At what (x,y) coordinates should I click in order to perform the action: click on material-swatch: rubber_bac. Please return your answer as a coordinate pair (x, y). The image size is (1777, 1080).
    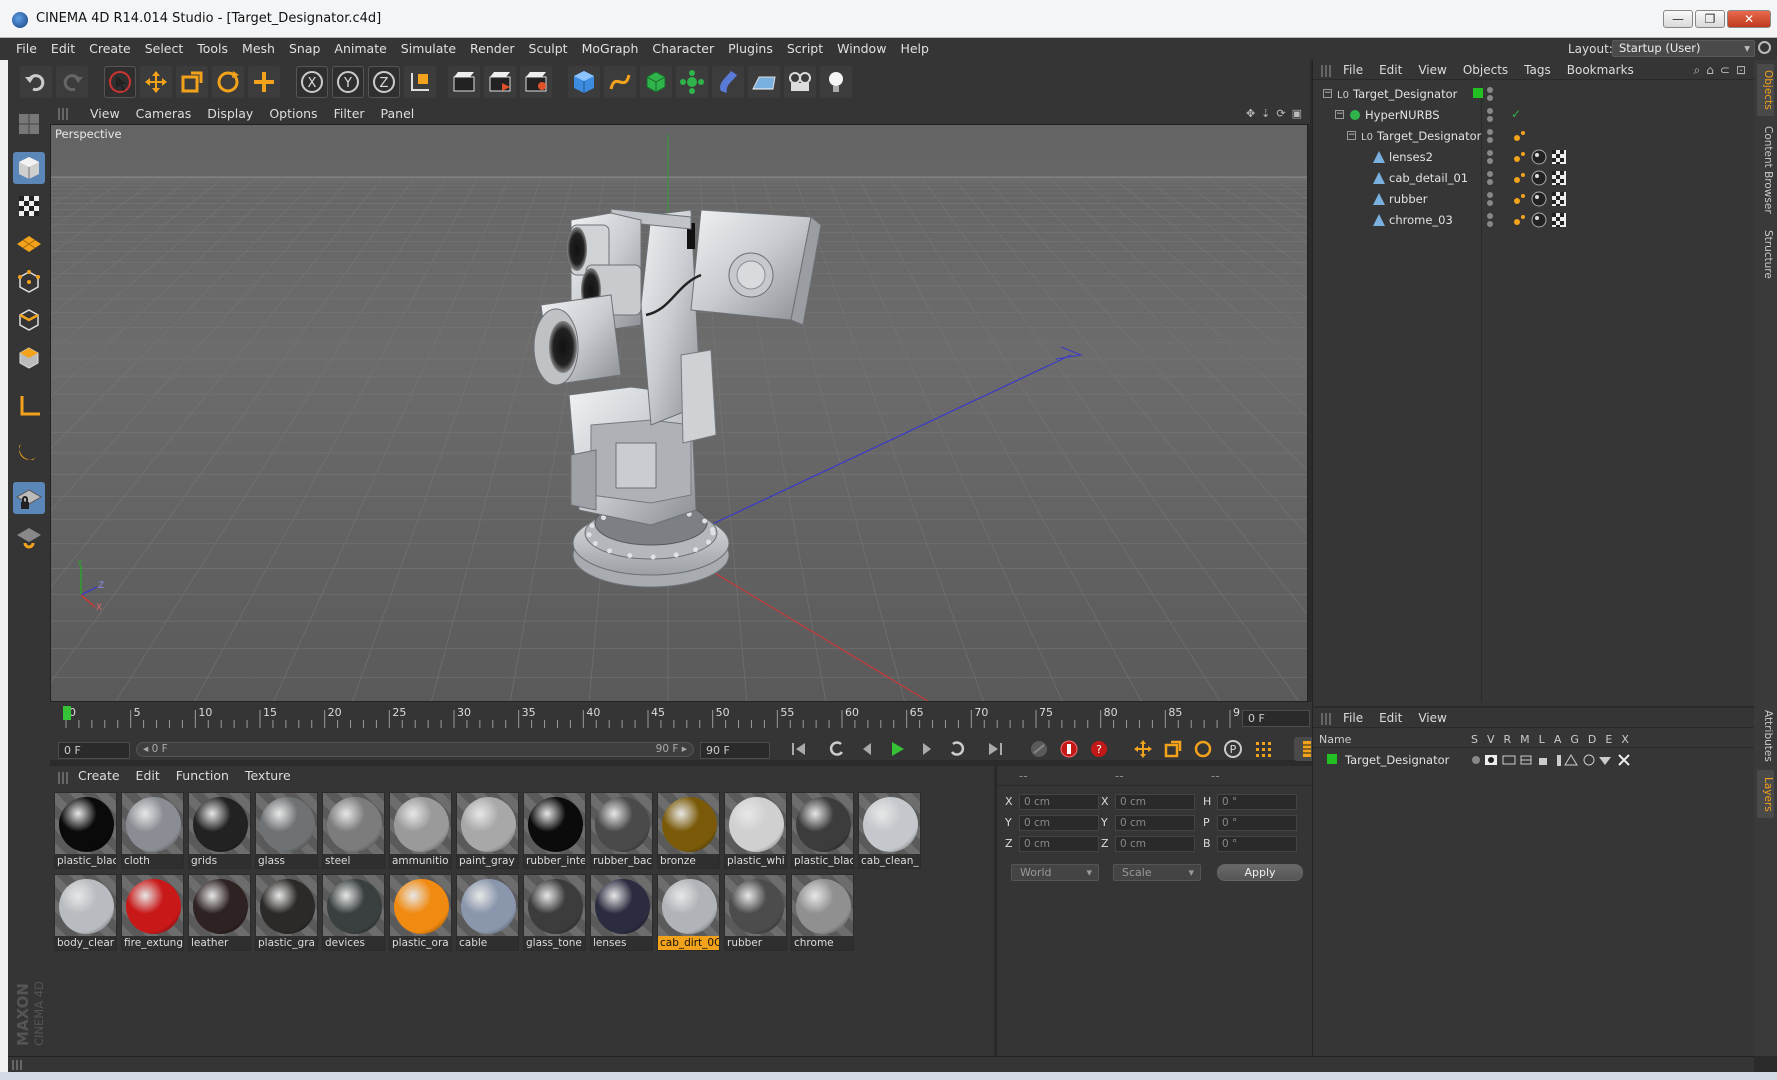
    Looking at the image, I should click on (621, 830).